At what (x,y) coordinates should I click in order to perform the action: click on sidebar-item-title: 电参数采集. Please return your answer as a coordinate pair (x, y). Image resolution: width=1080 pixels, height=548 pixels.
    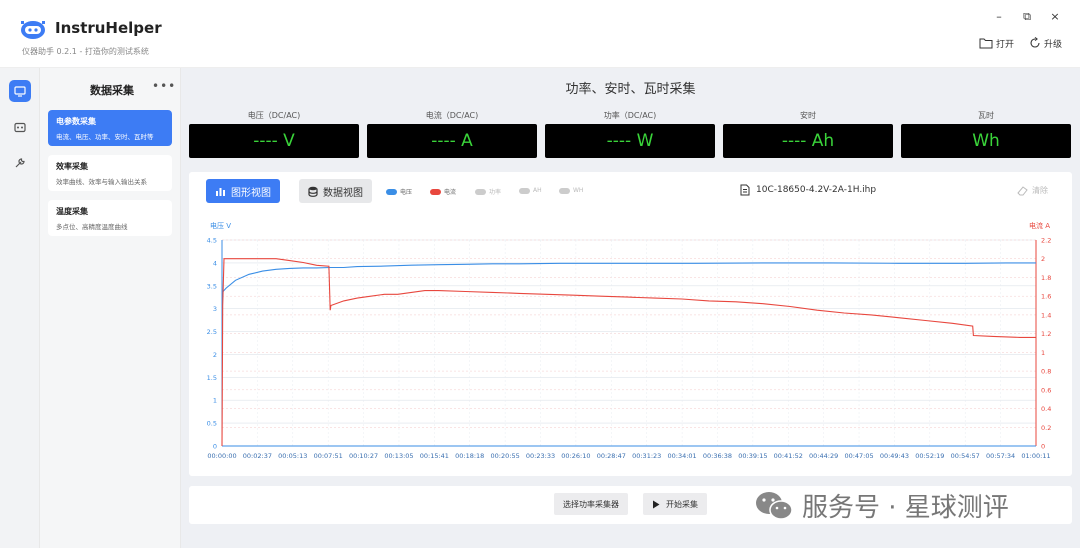
    Looking at the image, I should click on (76, 121).